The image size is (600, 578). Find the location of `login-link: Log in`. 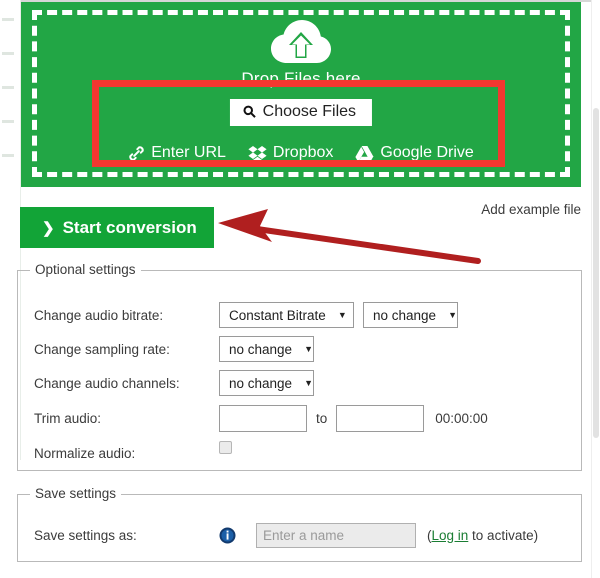

login-link: Log in is located at coordinates (450, 535).